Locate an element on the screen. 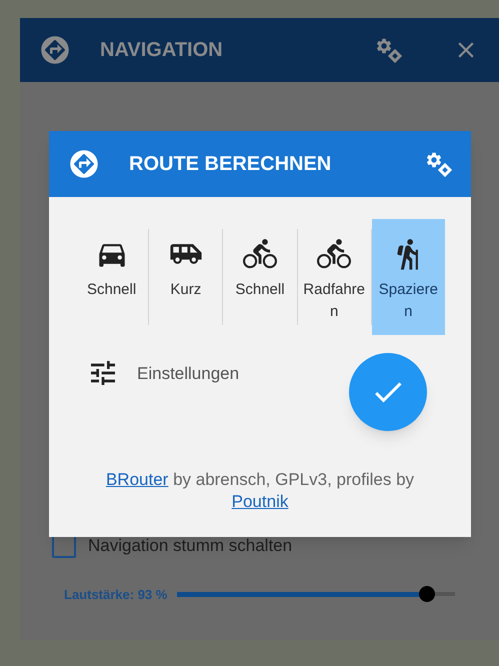 This screenshot has width=499, height=666. volume-slider is located at coordinates (316, 594).